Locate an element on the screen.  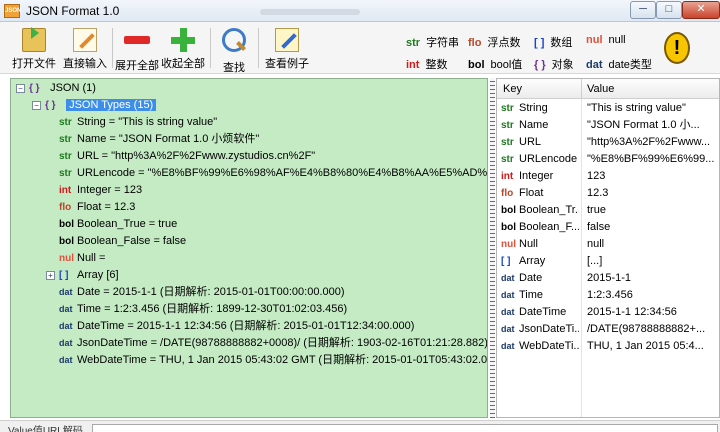
grid-row: int Integer 123 is located at coordinates (608, 176).